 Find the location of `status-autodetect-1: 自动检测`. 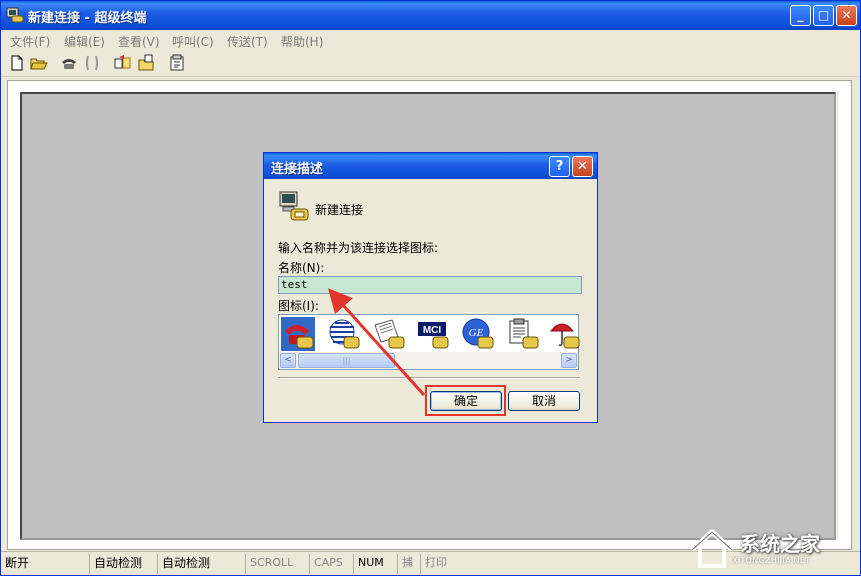

status-autodetect-1: 自动检测 is located at coordinates (115, 564).